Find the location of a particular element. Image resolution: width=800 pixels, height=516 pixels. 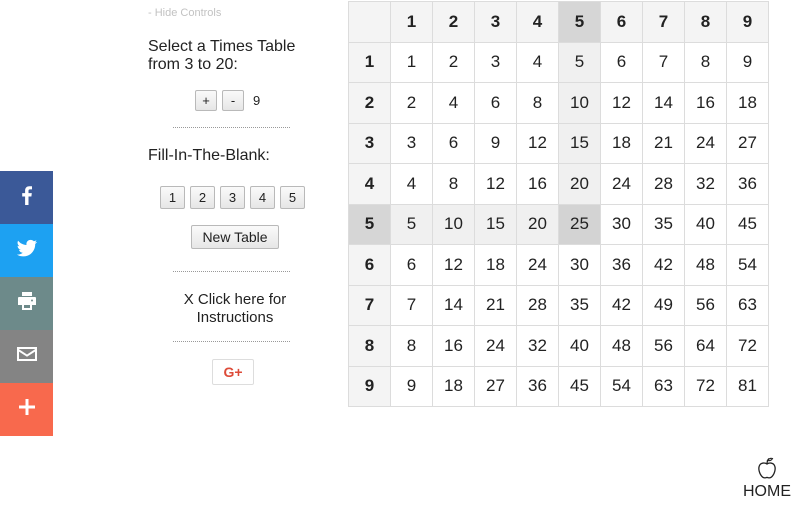

table-row: 1123456789 is located at coordinates (558, 62).